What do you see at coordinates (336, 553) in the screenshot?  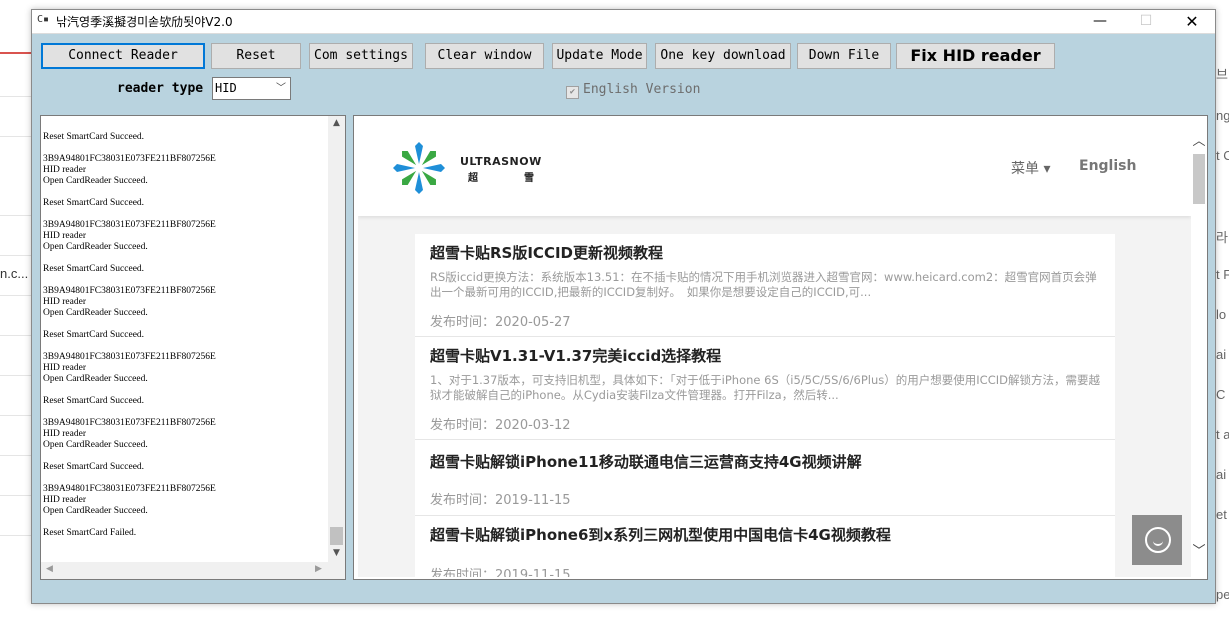 I see `scroll-down-icon: ▼` at bounding box center [336, 553].